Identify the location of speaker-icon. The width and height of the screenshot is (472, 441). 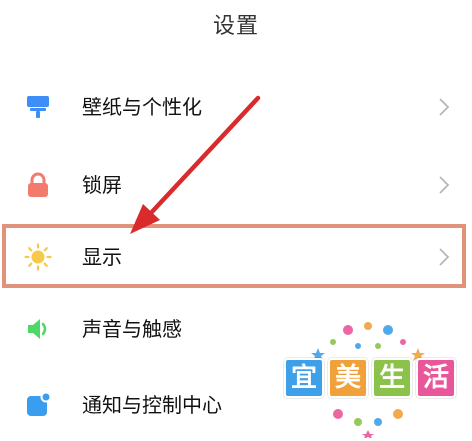
(37, 329).